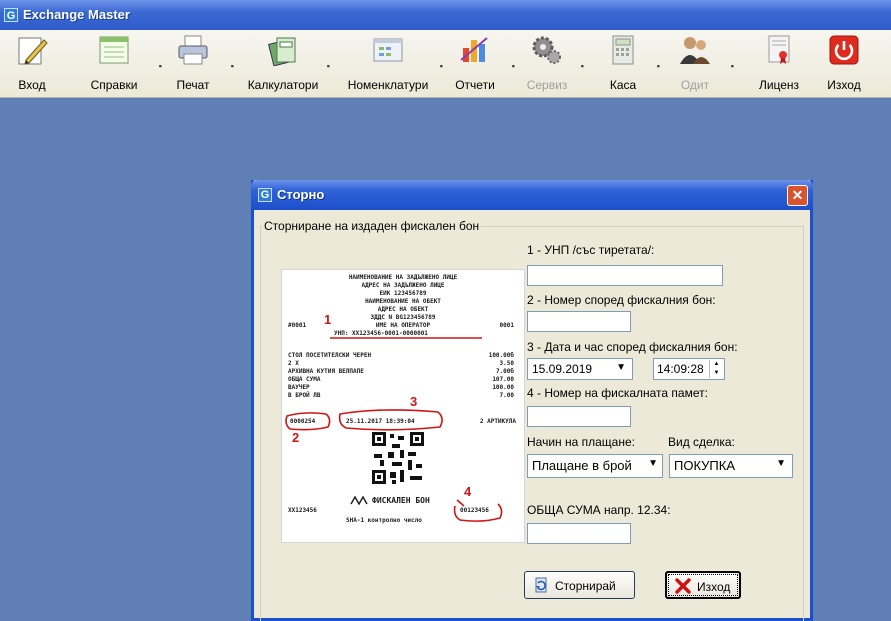  What do you see at coordinates (193, 50) in the screenshot?
I see `printer-icon` at bounding box center [193, 50].